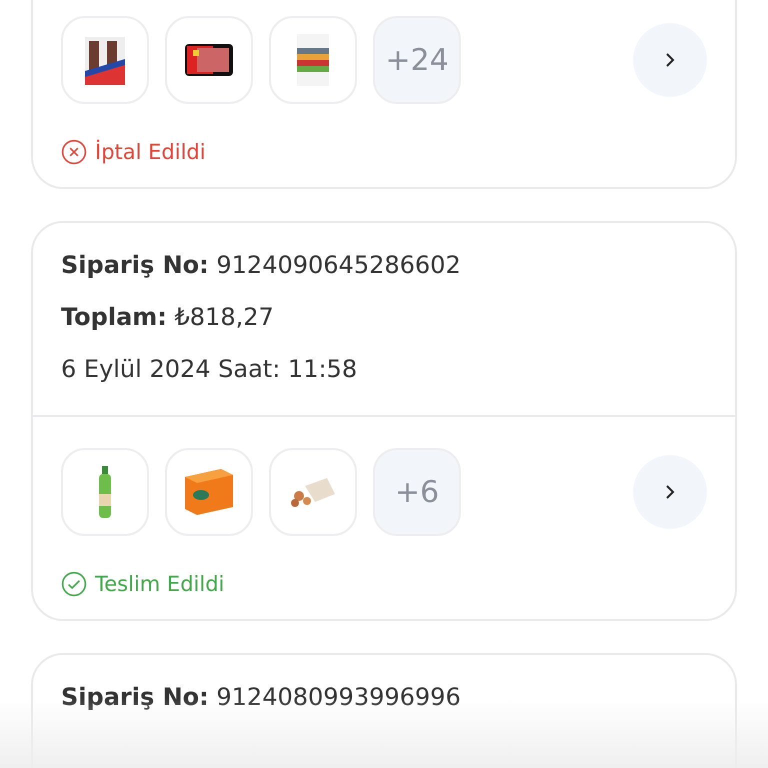 The width and height of the screenshot is (768, 768). I want to click on more-products-tile: +6, so click(417, 492).